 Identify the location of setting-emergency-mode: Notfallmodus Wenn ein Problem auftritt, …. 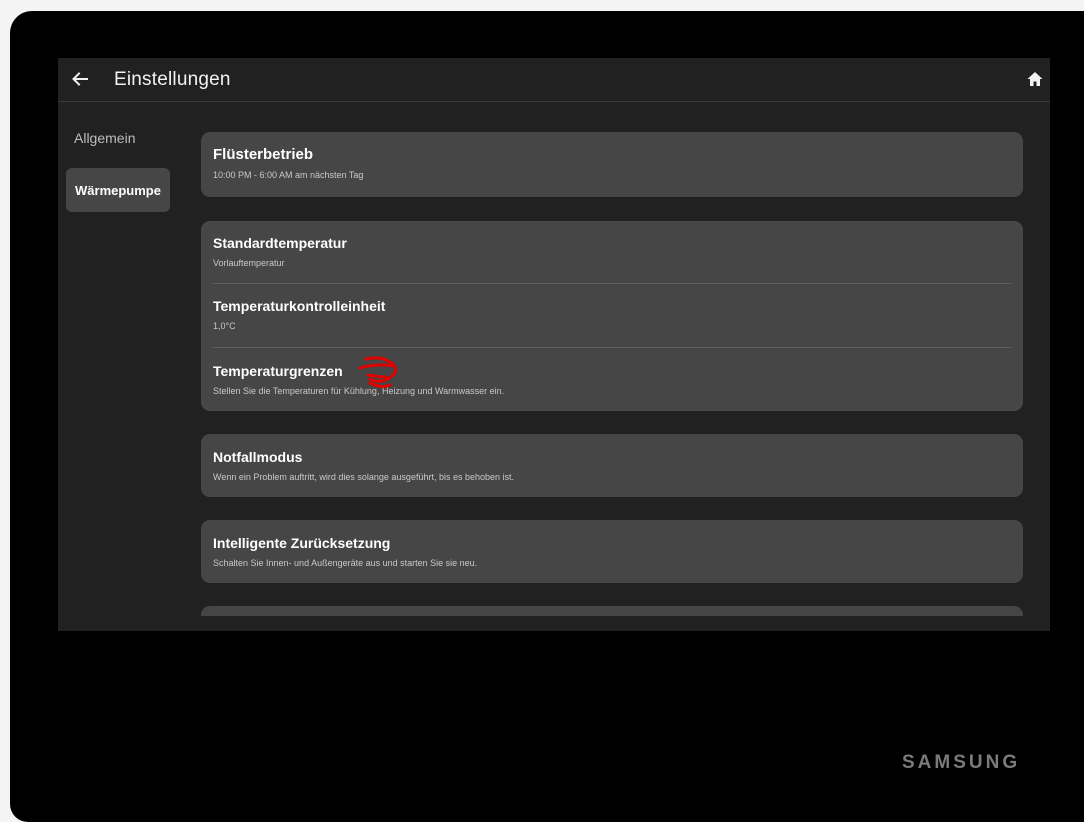
(612, 465).